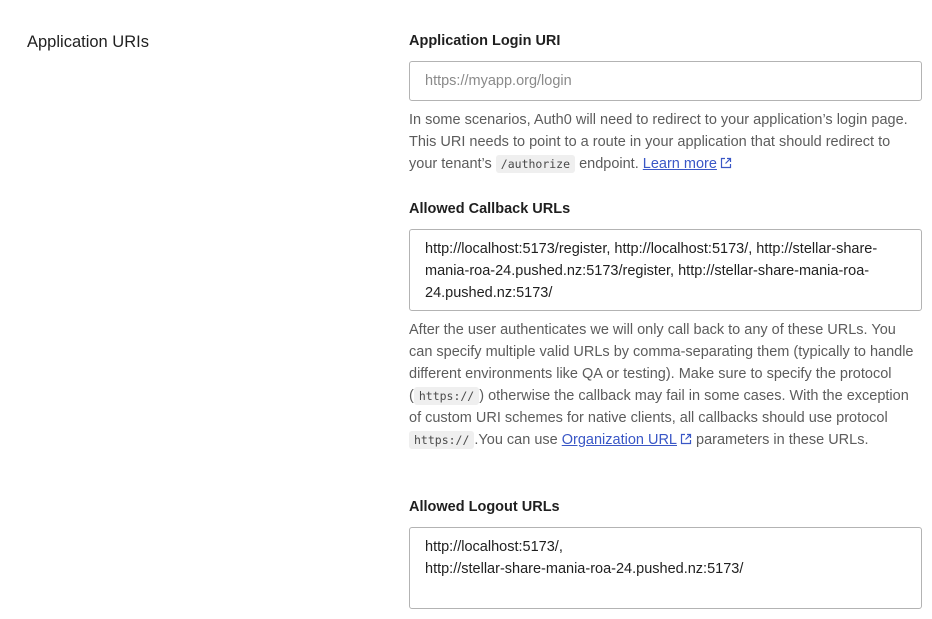 Image resolution: width=932 pixels, height=619 pixels. What do you see at coordinates (484, 507) in the screenshot?
I see `logout-urls-label: Allowed Logout URLs` at bounding box center [484, 507].